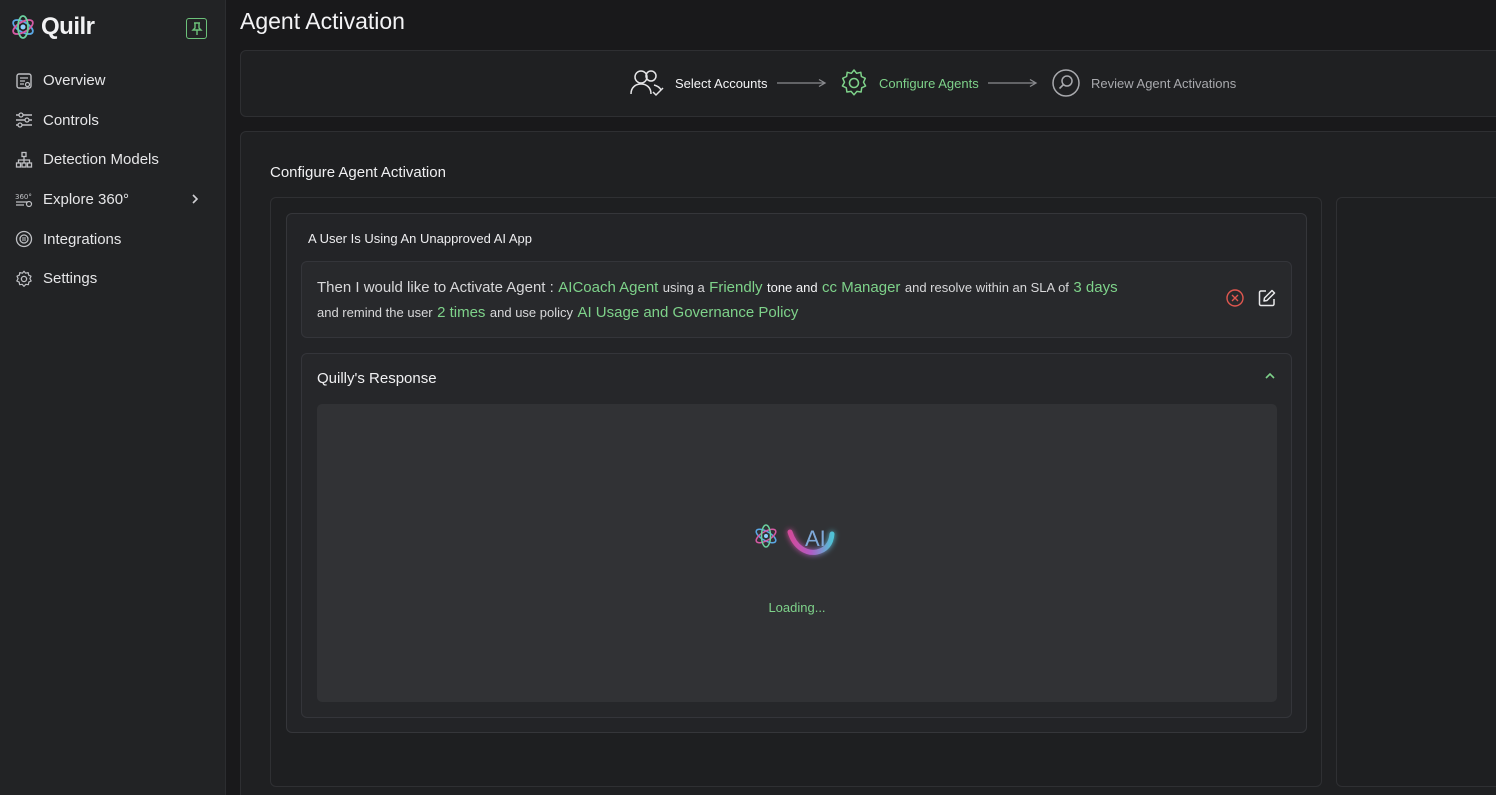 The width and height of the screenshot is (1496, 795). Describe the element at coordinates (986, 287) in the screenshot. I see `sentence-text: and resolve within an SLA of` at that location.